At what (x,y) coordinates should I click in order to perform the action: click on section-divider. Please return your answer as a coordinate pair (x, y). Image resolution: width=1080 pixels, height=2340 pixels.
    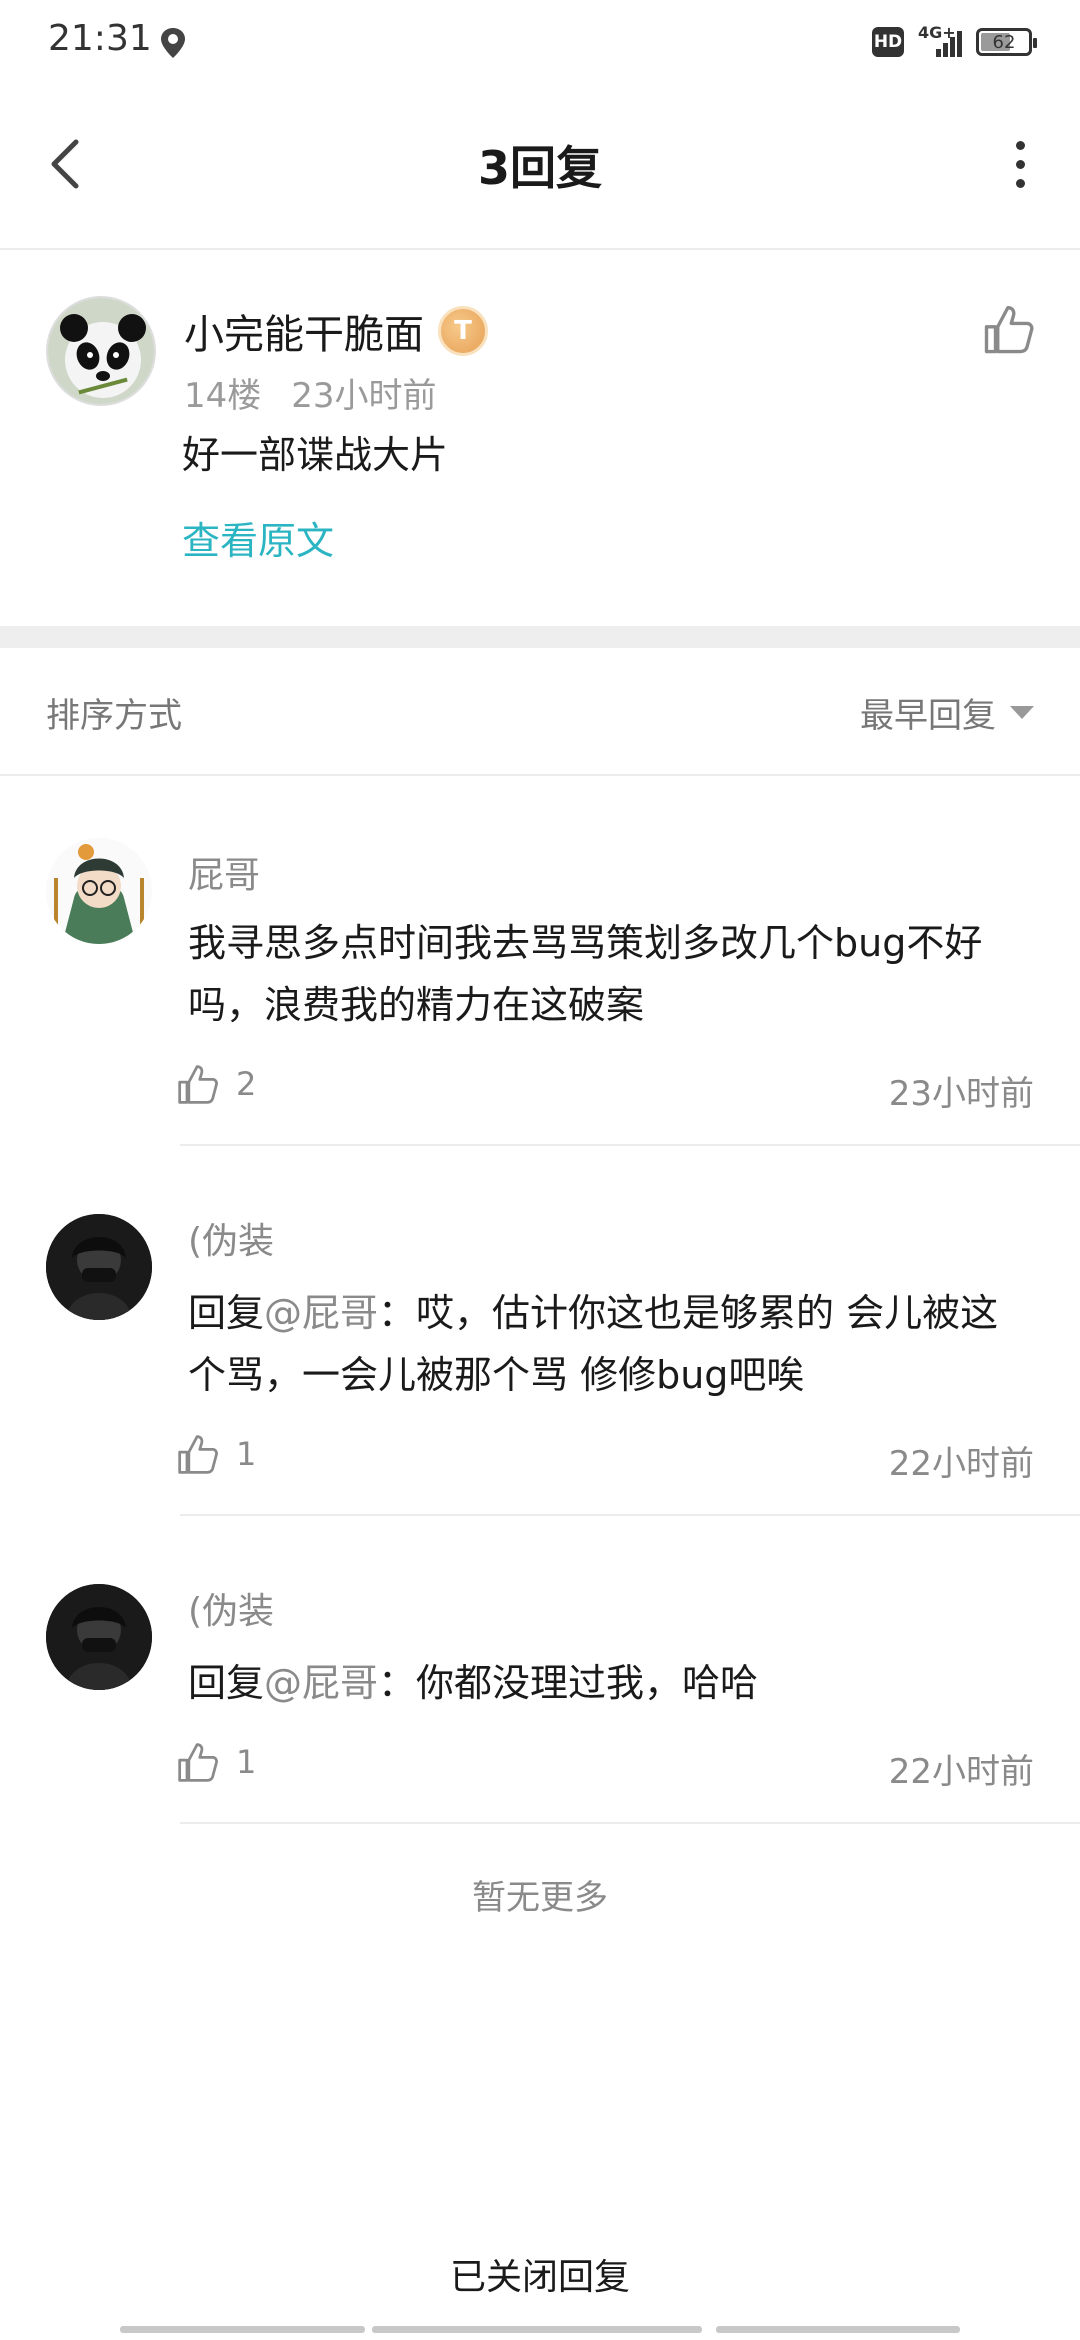
    Looking at the image, I should click on (540, 637).